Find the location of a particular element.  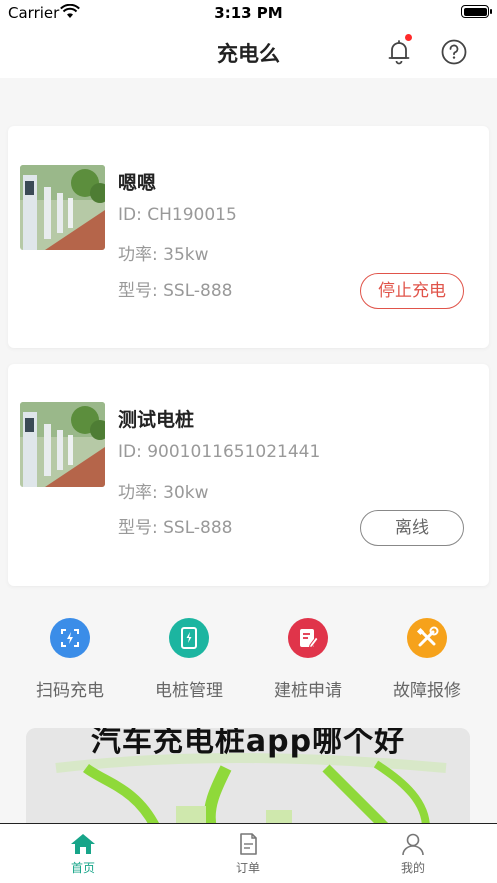

status-bar: Carrier 3:13 PM is located at coordinates (248, 13).